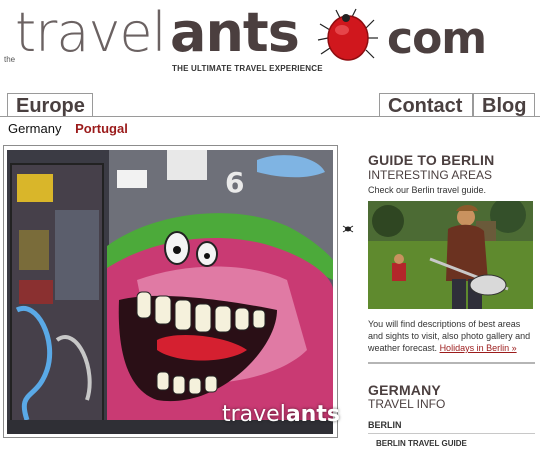 The image size is (540, 450). What do you see at coordinates (450, 255) in the screenshot?
I see `berlin-guitarist-photo` at bounding box center [450, 255].